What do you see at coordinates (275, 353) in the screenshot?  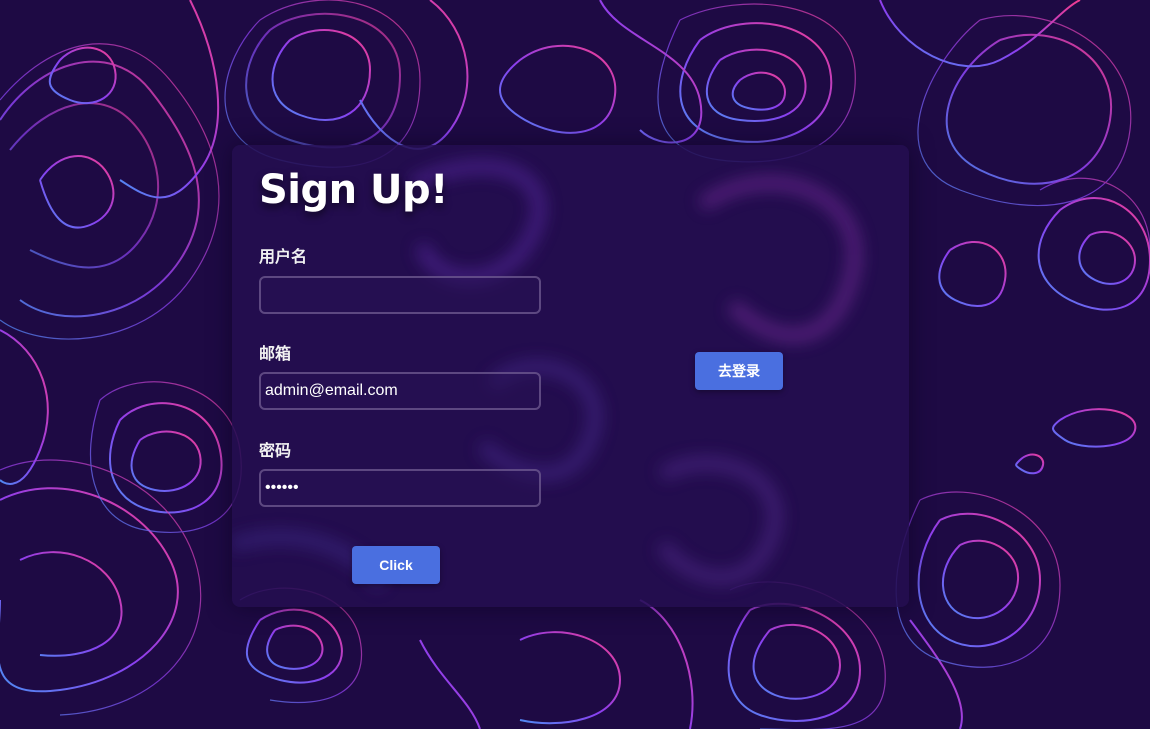 I see `email-label: 邮箱` at bounding box center [275, 353].